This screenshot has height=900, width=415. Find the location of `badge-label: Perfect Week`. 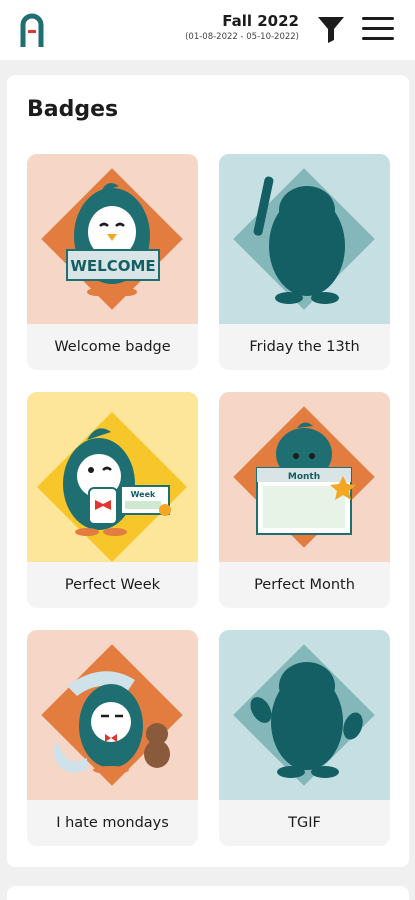

badge-label: Perfect Week is located at coordinates (112, 585).